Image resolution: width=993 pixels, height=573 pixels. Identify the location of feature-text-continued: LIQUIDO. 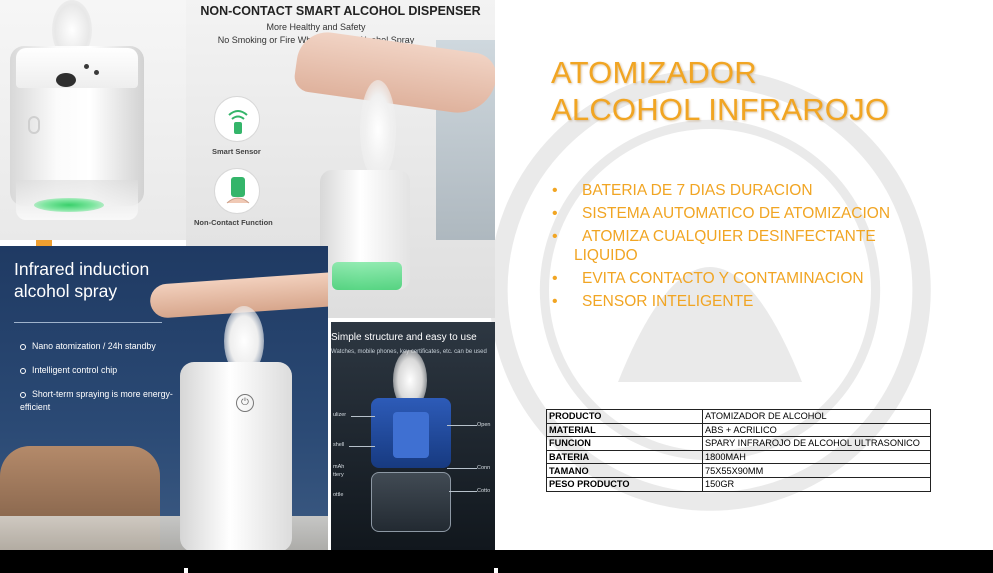
(606, 255).